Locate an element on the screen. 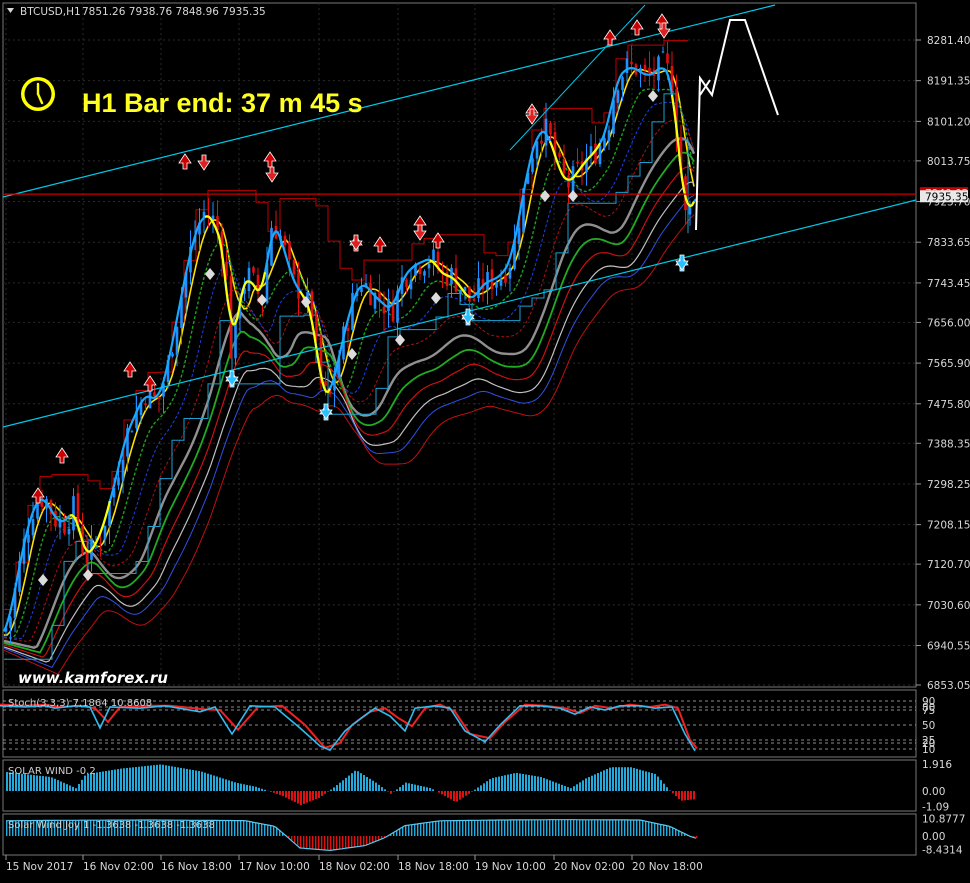  y-tick-label: 7298.25 is located at coordinates (948, 485).